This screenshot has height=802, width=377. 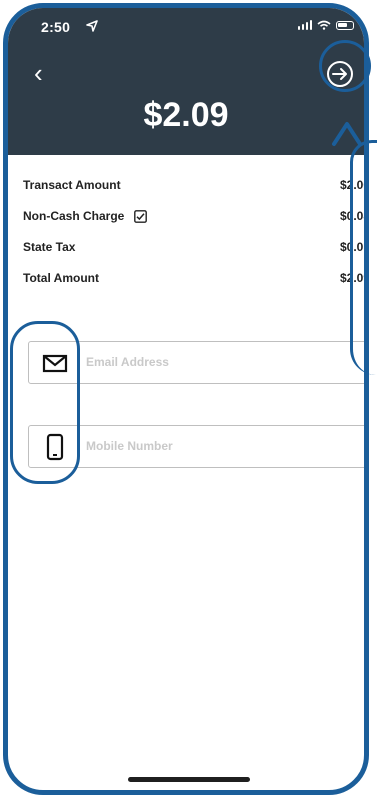 What do you see at coordinates (189, 779) in the screenshot?
I see `home-indicator` at bounding box center [189, 779].